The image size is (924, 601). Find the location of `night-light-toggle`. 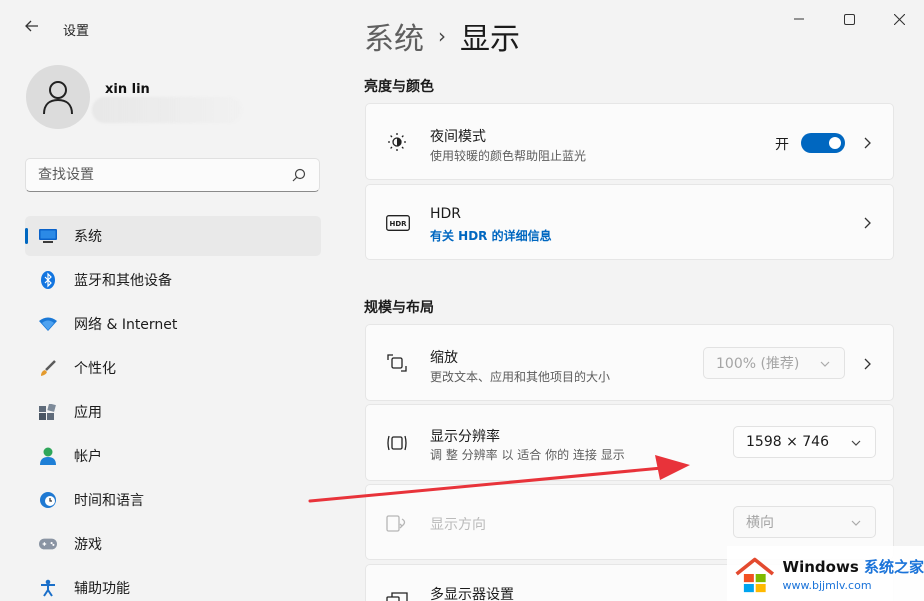

night-light-toggle is located at coordinates (823, 143).